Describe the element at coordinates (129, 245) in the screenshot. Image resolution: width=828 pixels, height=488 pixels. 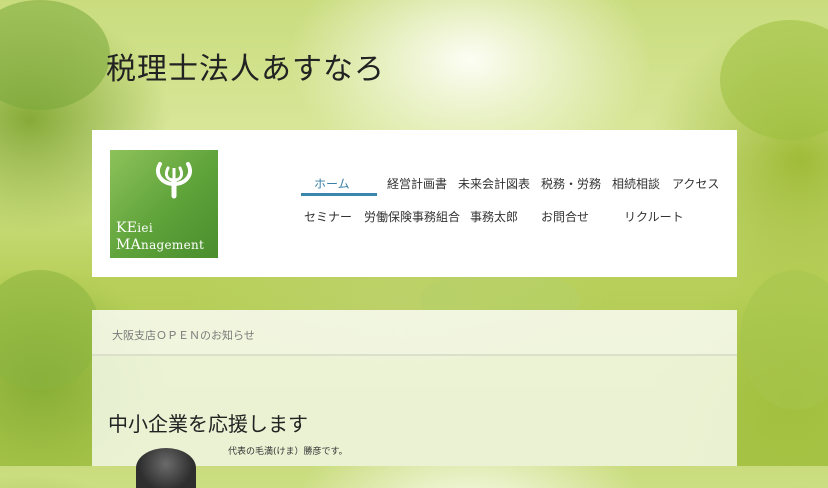
I see `logo-text-ma: MA` at that location.